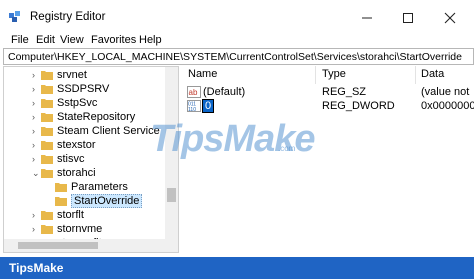 This screenshot has height=279, width=474. Describe the element at coordinates (96, 117) in the screenshot. I see `tree-item-label: StateRepository` at that location.